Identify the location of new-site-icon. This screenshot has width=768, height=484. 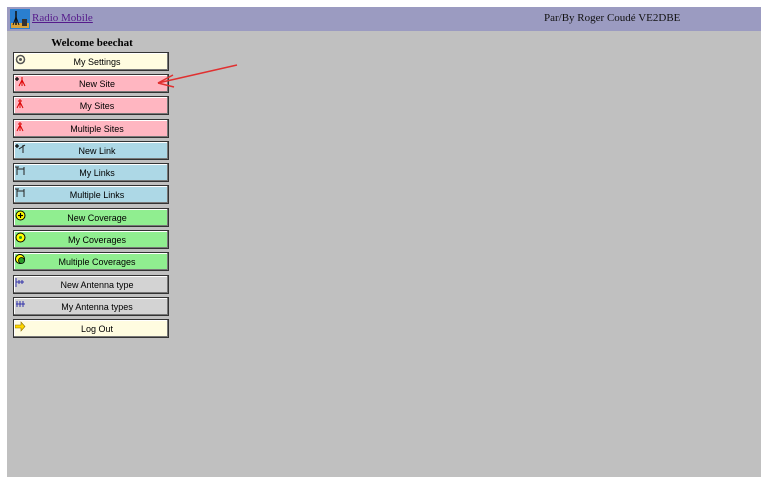
(20, 82).